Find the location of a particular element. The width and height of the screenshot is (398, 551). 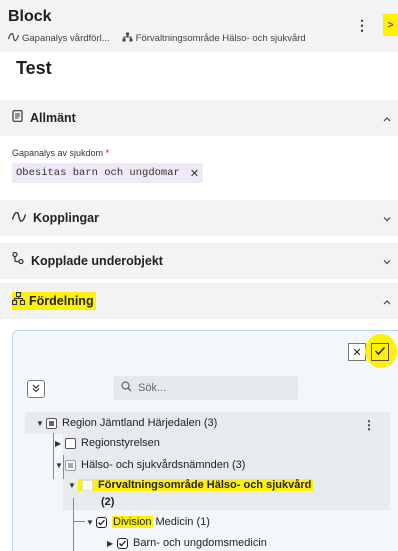

tree-item-label: Regionstyrelsen is located at coordinates (120, 443).